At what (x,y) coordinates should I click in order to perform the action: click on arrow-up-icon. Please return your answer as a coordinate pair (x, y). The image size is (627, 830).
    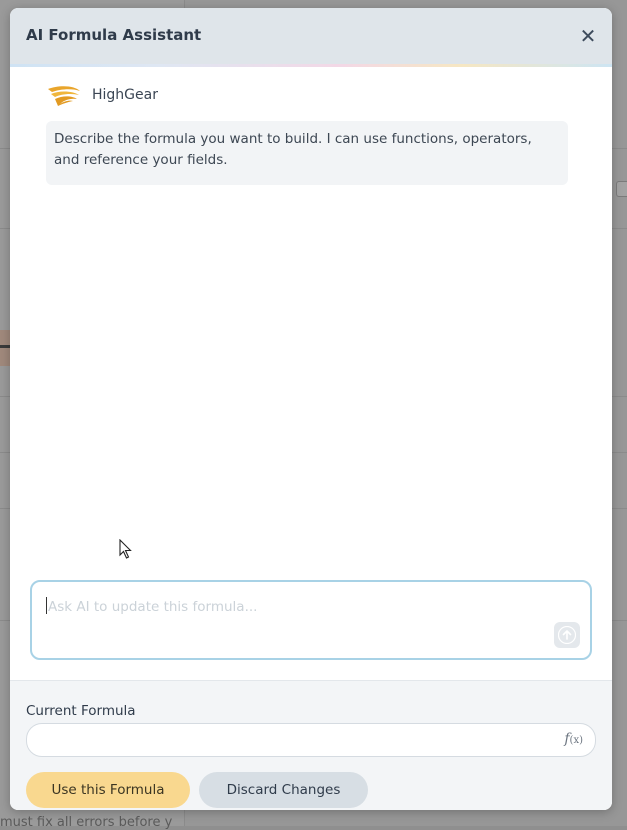
    Looking at the image, I should click on (567, 635).